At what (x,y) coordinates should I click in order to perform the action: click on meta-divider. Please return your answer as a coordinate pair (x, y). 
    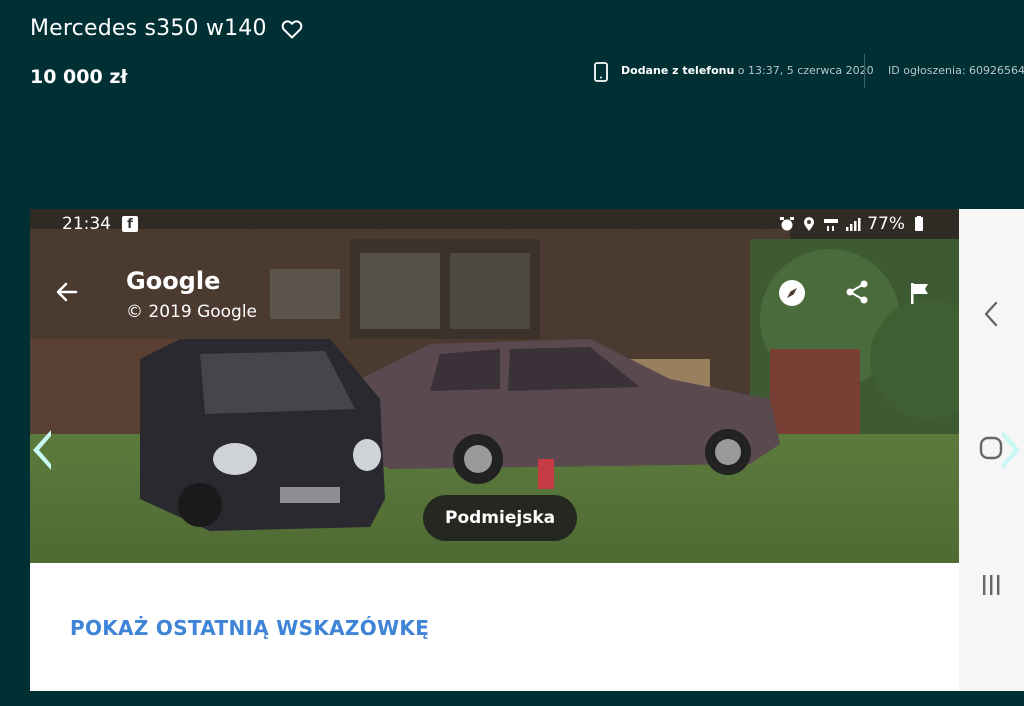
    Looking at the image, I should click on (864, 71).